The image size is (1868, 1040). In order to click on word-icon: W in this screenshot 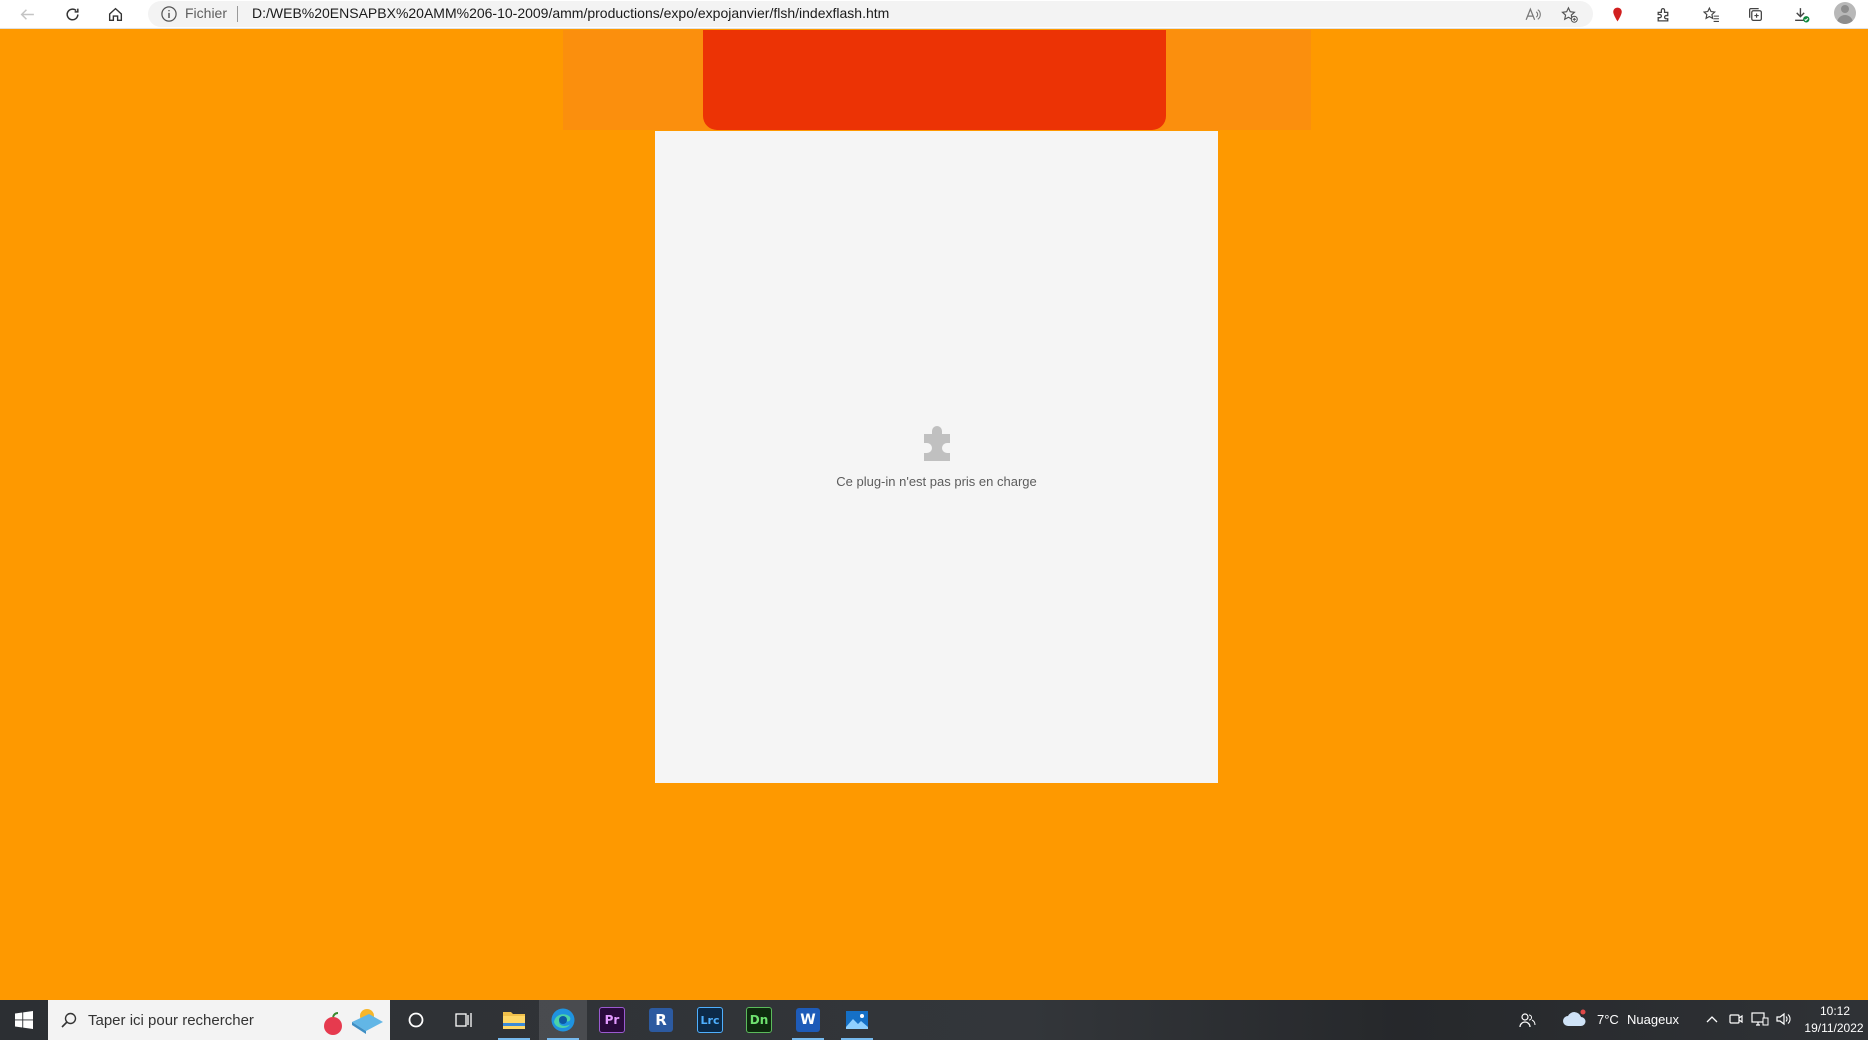, I will do `click(808, 1020)`.